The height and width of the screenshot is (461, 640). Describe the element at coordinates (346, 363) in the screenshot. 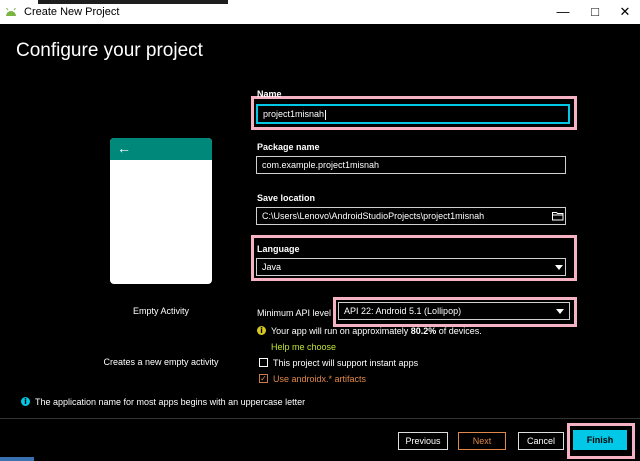

I see `instant-apps-label: This project will support instant apps` at that location.